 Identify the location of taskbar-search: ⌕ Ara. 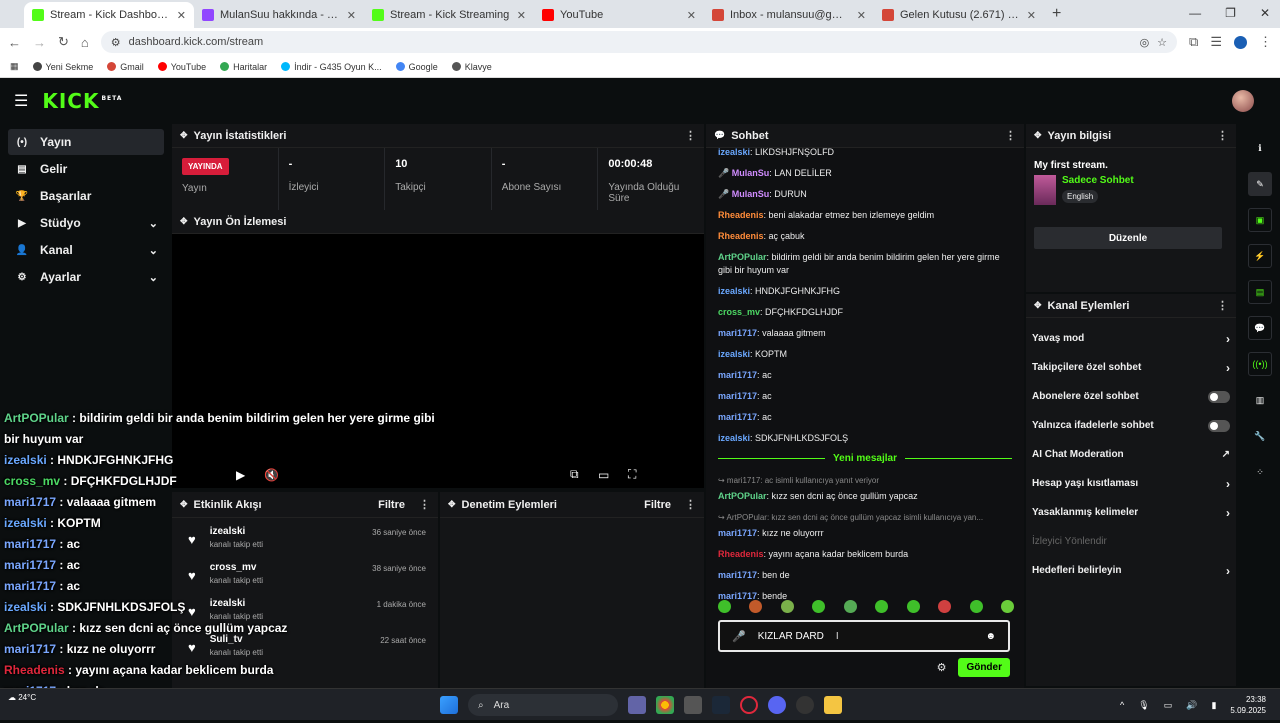
(543, 705).